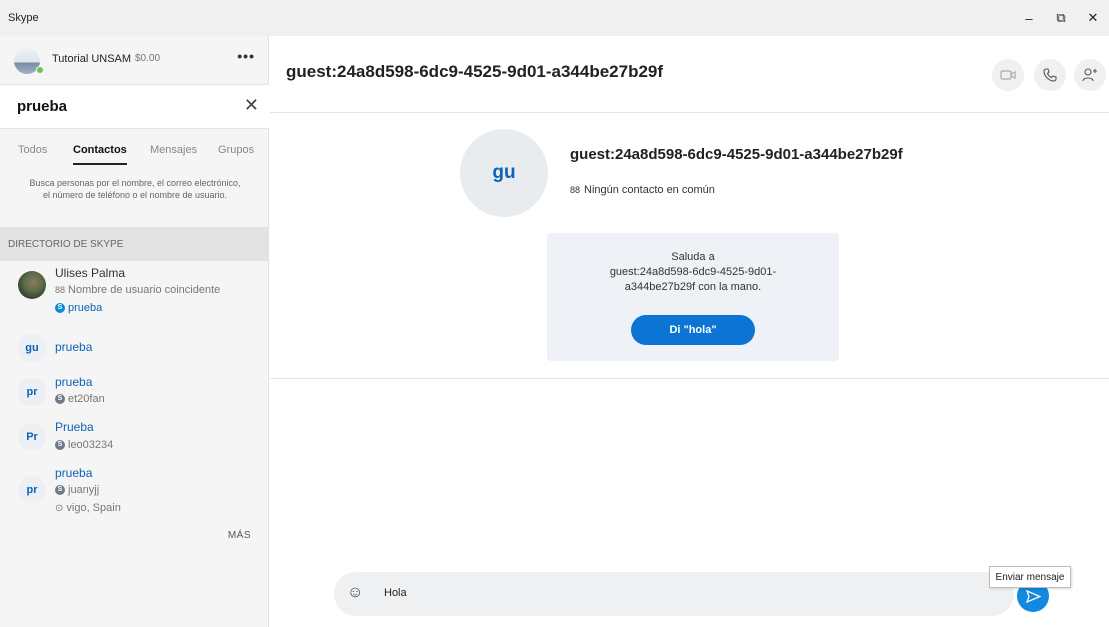 Image resolution: width=1109 pixels, height=627 pixels. What do you see at coordinates (251, 105) in the screenshot?
I see `clear-search-icon: ✕` at bounding box center [251, 105].